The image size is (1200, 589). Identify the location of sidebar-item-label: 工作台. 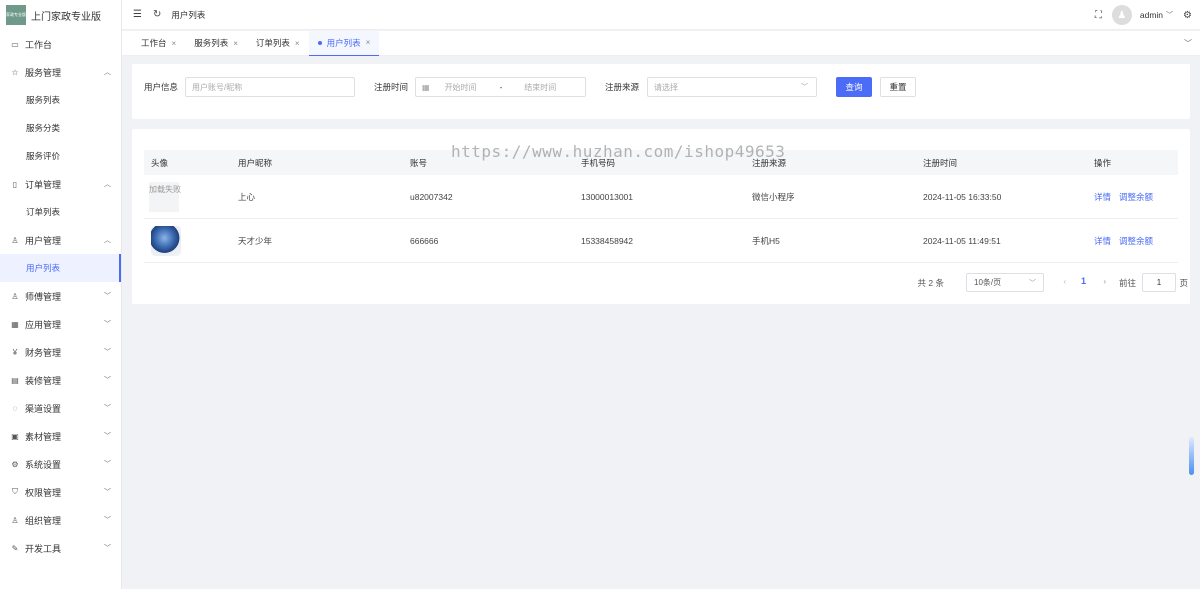
(39, 44).